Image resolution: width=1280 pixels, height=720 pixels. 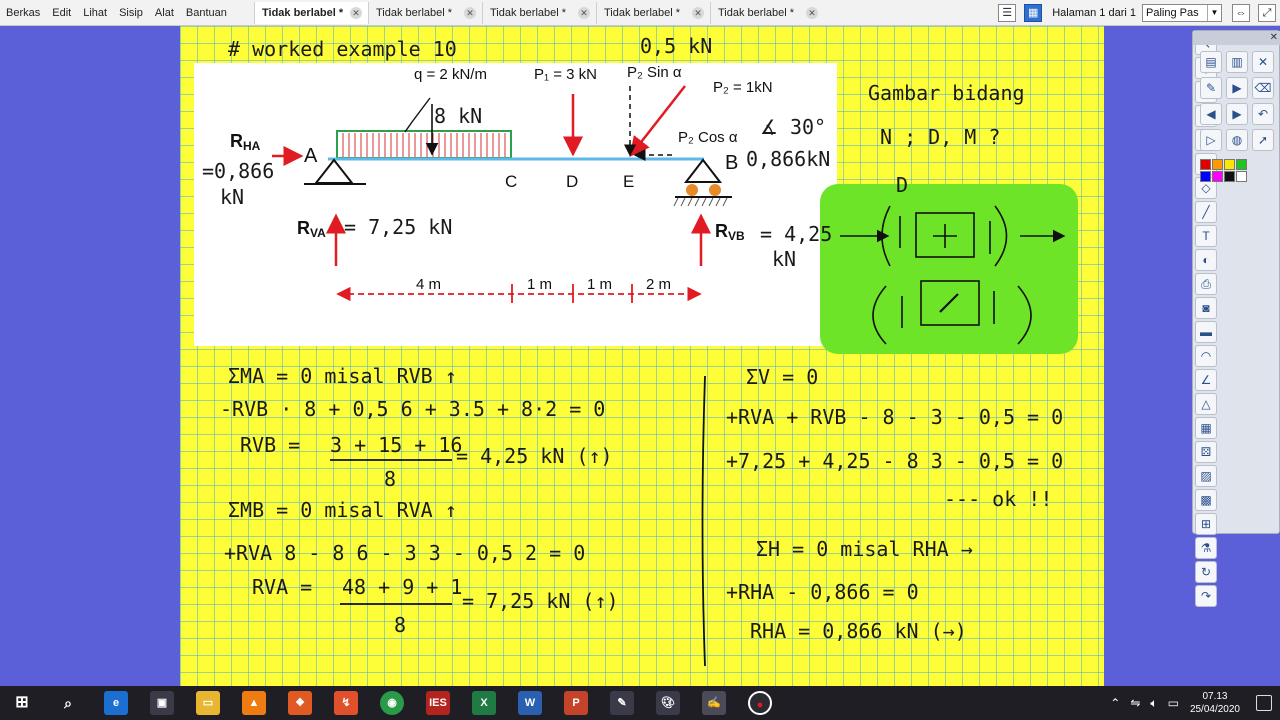 I want to click on triangle-icon: △, so click(x=1206, y=404).